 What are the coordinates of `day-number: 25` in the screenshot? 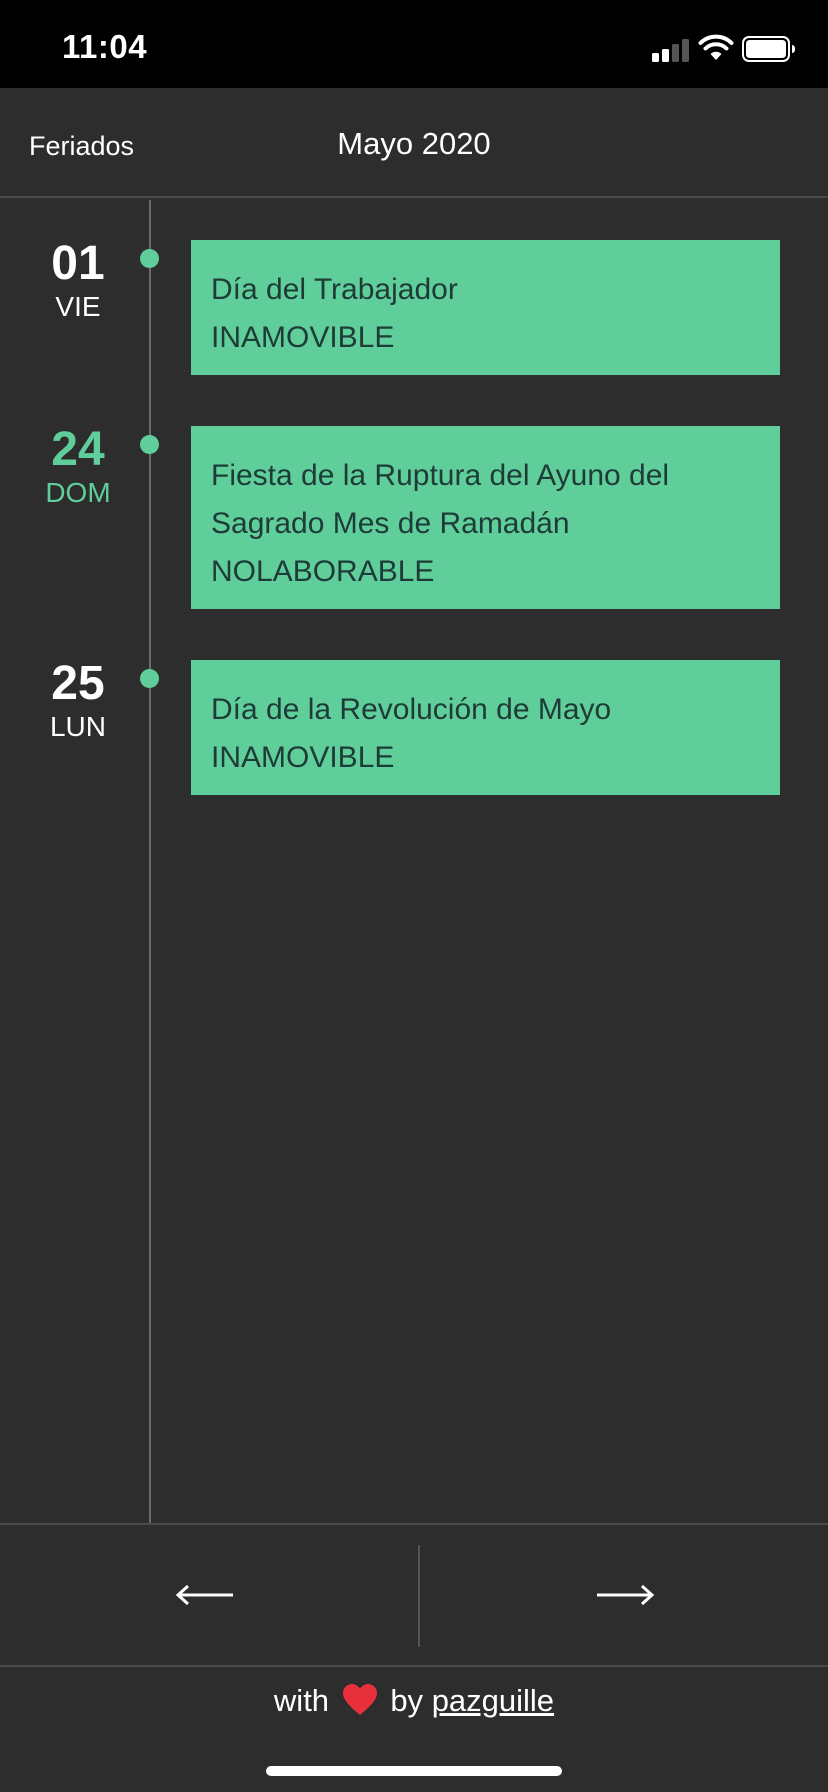 It's located at (78, 683).